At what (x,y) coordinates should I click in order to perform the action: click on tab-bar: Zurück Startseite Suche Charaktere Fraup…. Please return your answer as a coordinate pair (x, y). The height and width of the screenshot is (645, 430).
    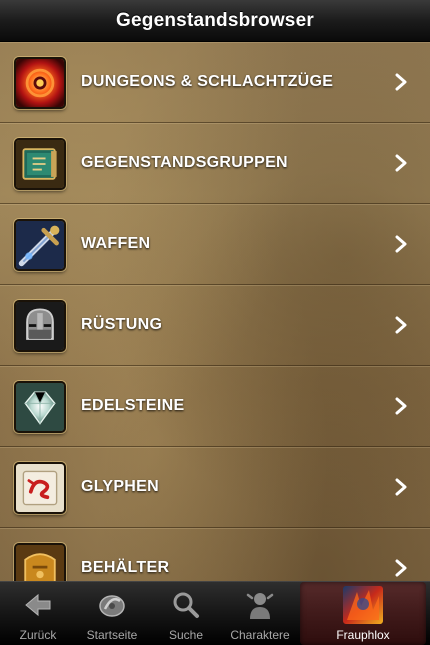
    Looking at the image, I should click on (215, 613).